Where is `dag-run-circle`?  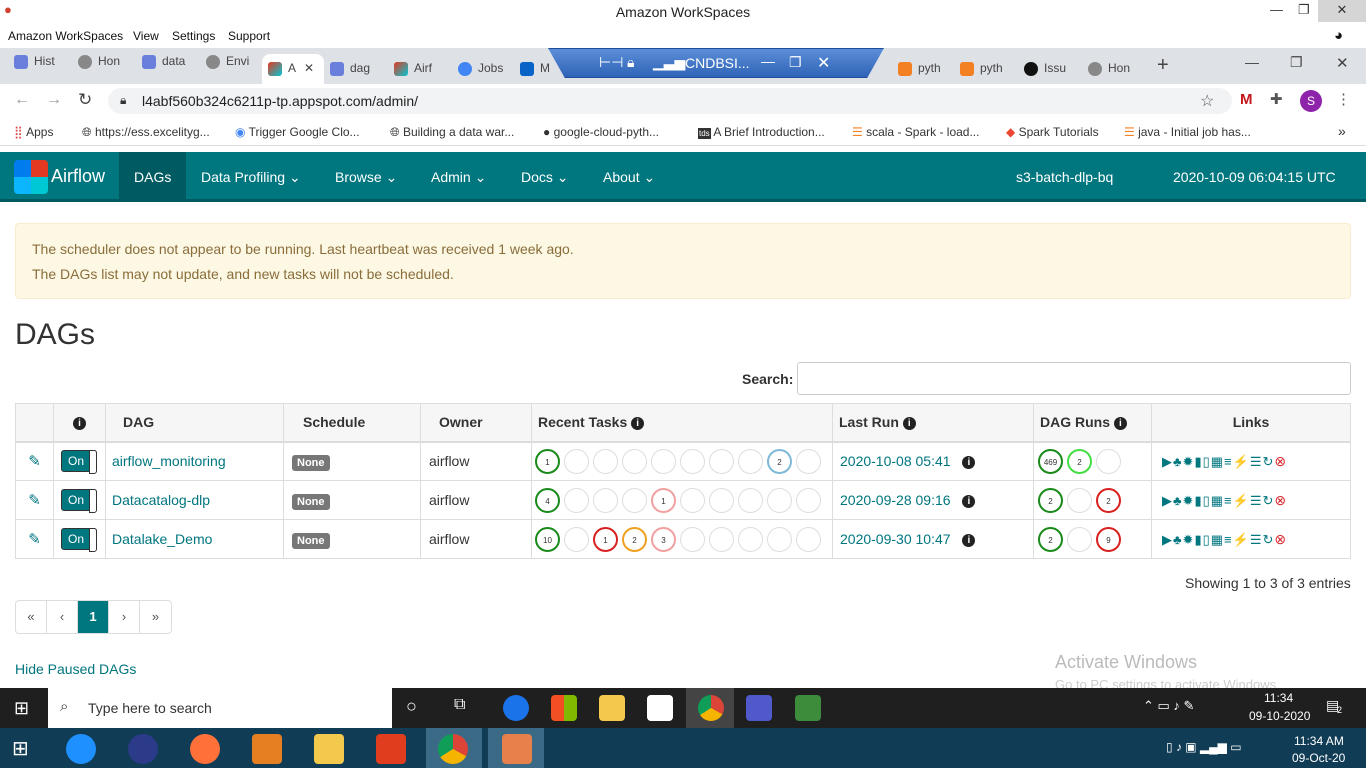 dag-run-circle is located at coordinates (1079, 539).